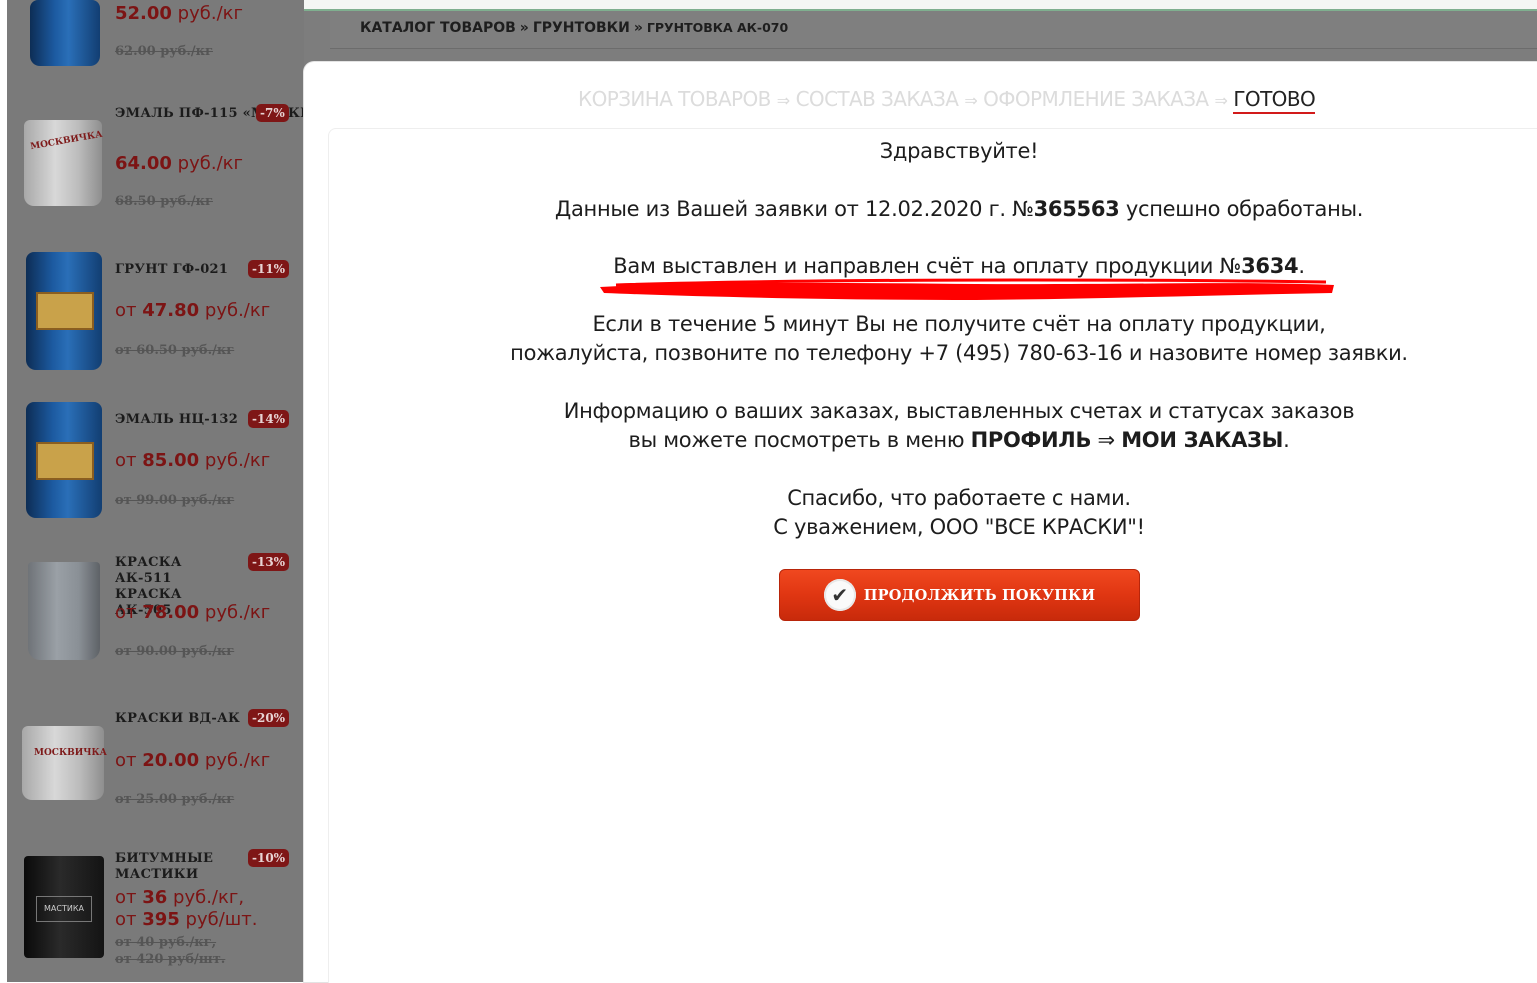 Image resolution: width=1537 pixels, height=983 pixels. I want to click on product-old-price: 62.00 руб./кг, so click(164, 51).